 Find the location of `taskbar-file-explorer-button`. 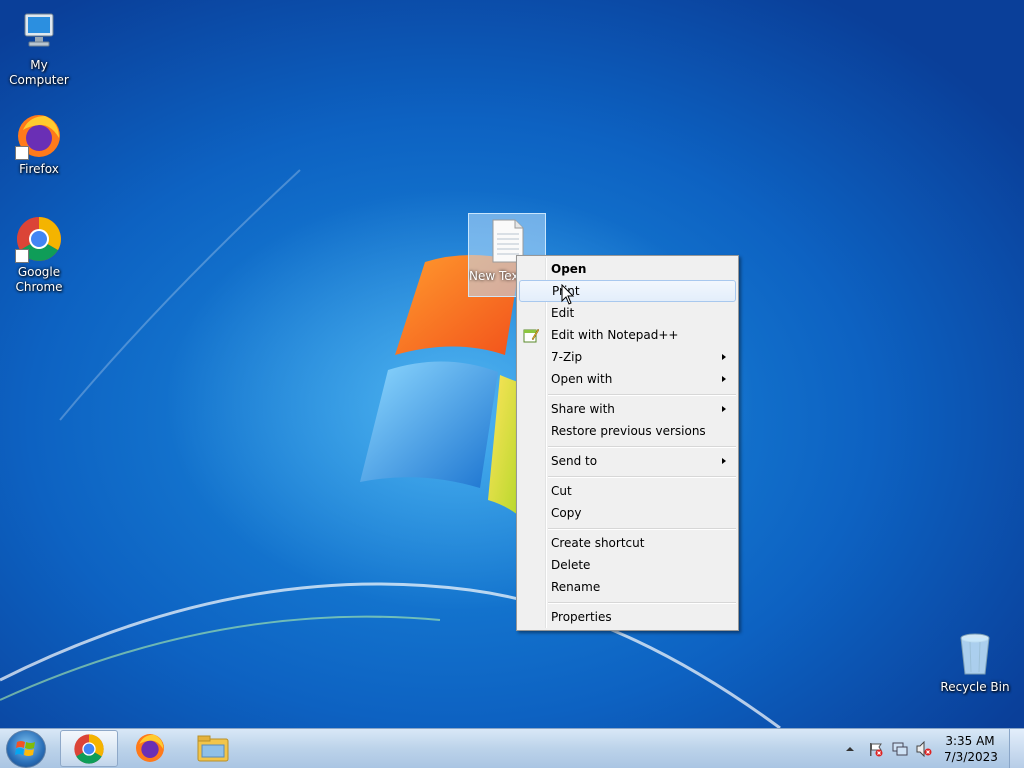

taskbar-file-explorer-button is located at coordinates (213, 748).